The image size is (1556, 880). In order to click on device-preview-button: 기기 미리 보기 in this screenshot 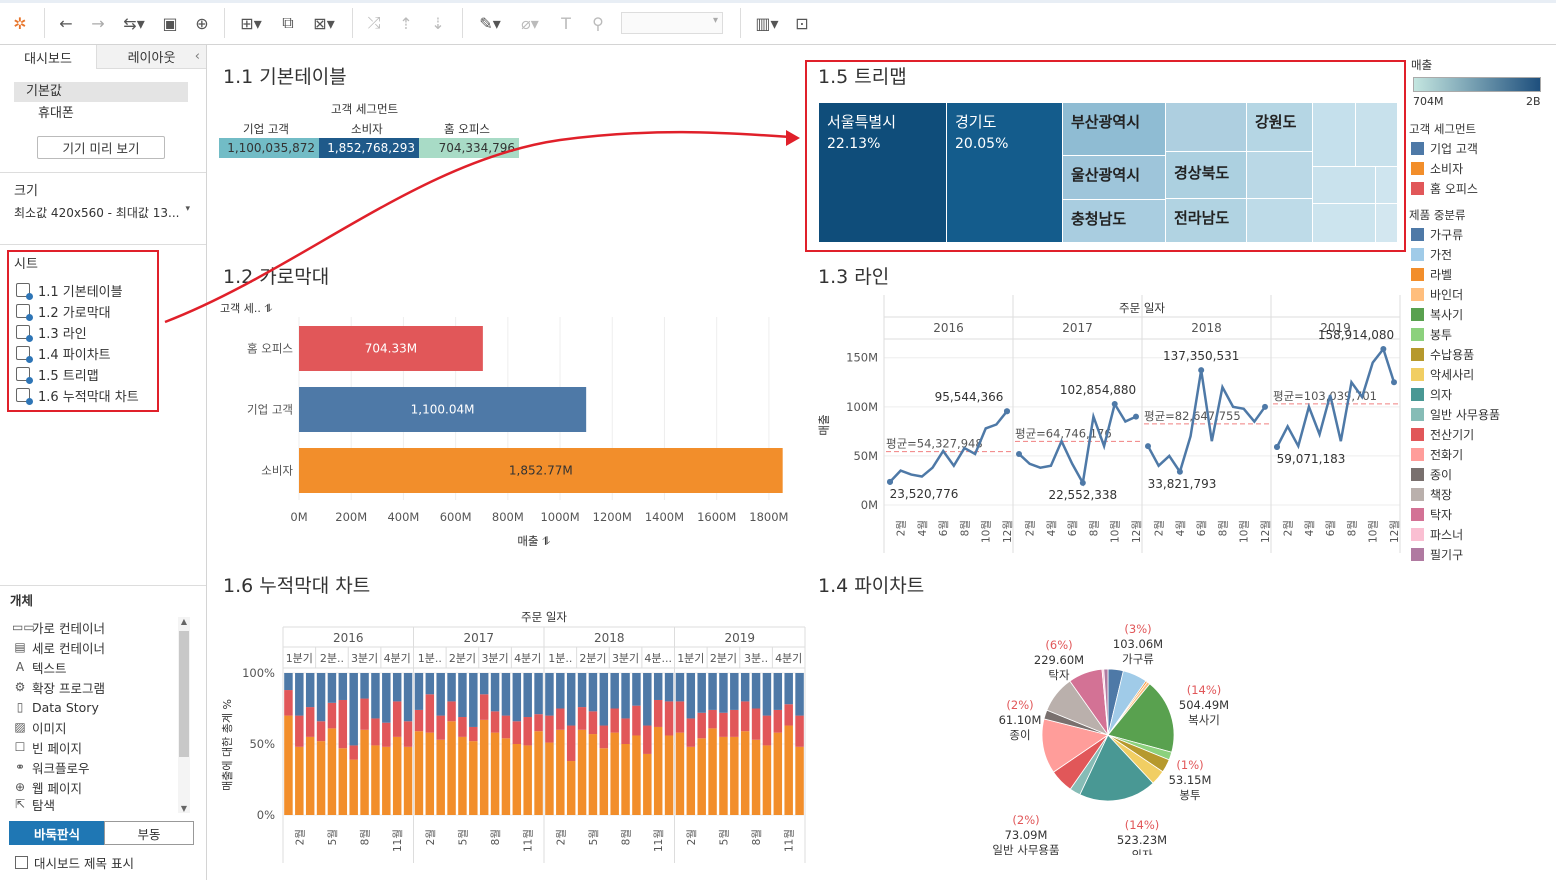, I will do `click(101, 147)`.